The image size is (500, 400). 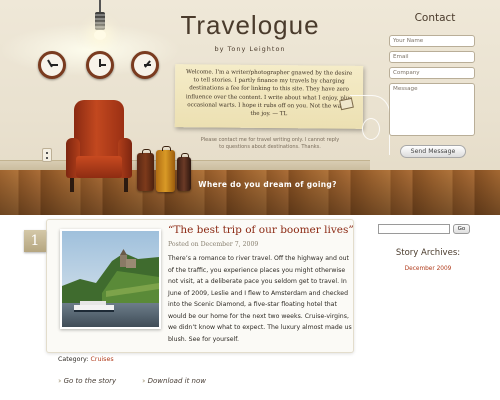 I want to click on lamp-cord, so click(x=100, y=6).